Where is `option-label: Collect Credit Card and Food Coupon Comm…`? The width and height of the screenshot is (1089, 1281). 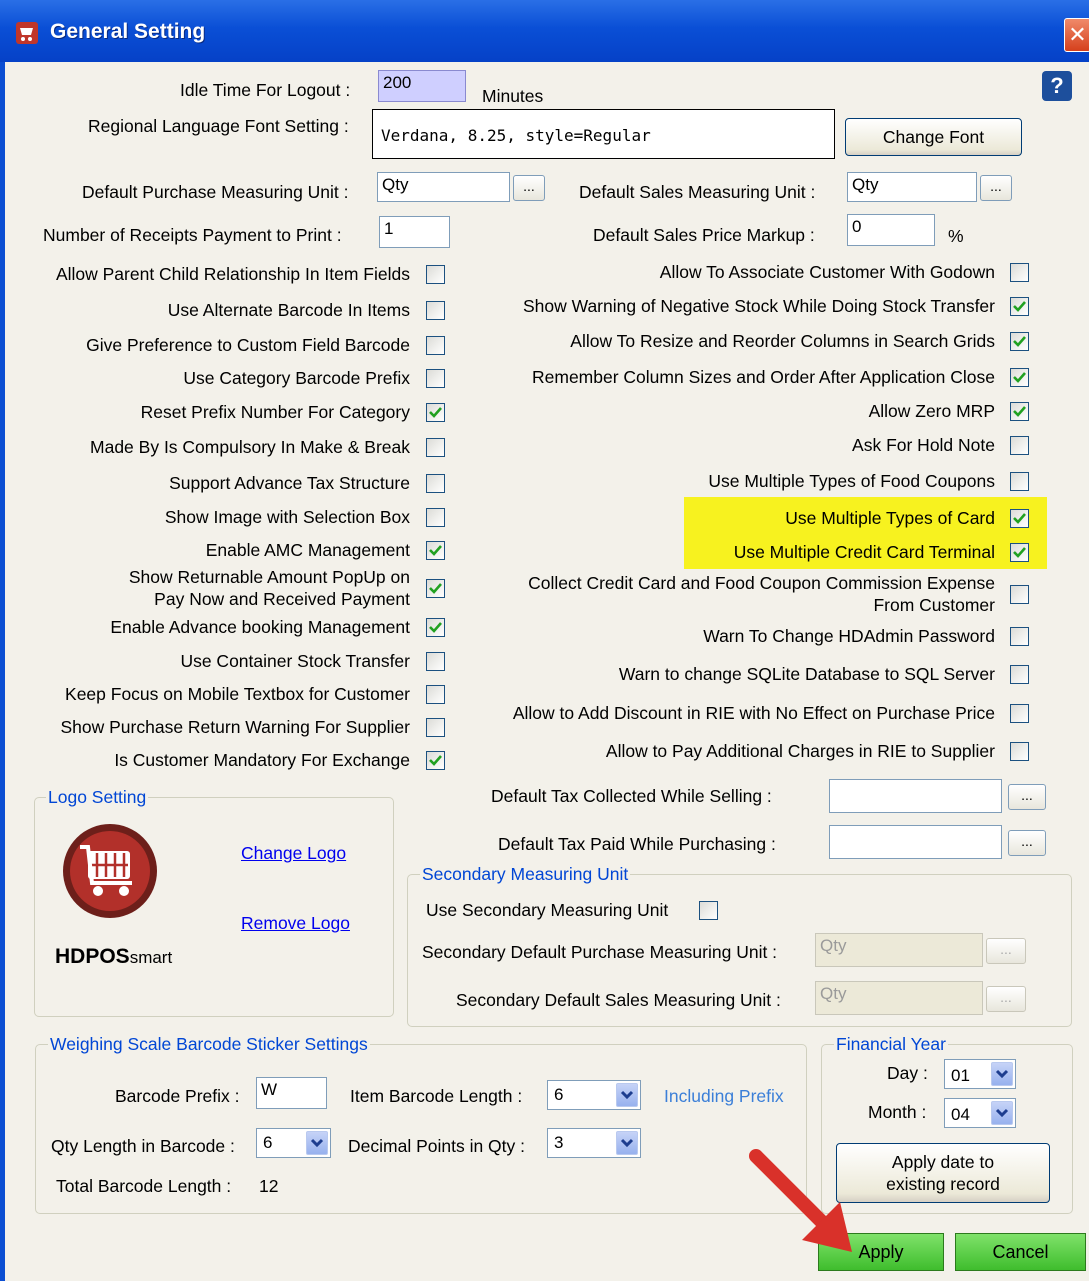
option-label: Collect Credit Card and Food Coupon Comm… is located at coordinates (761, 594).